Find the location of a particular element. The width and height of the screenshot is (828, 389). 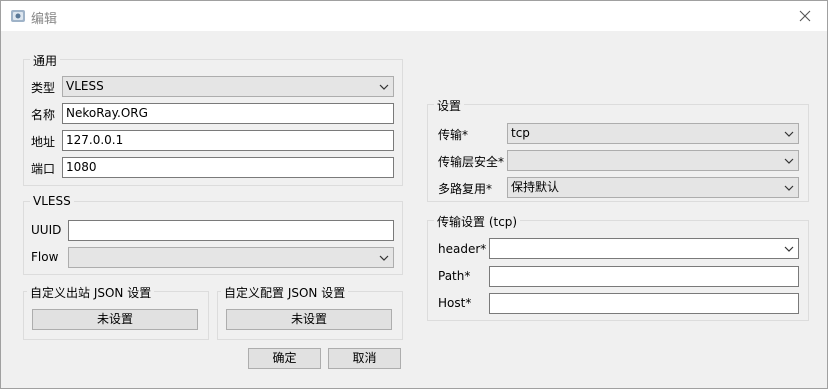

type-label: 类型 is located at coordinates (43, 88).